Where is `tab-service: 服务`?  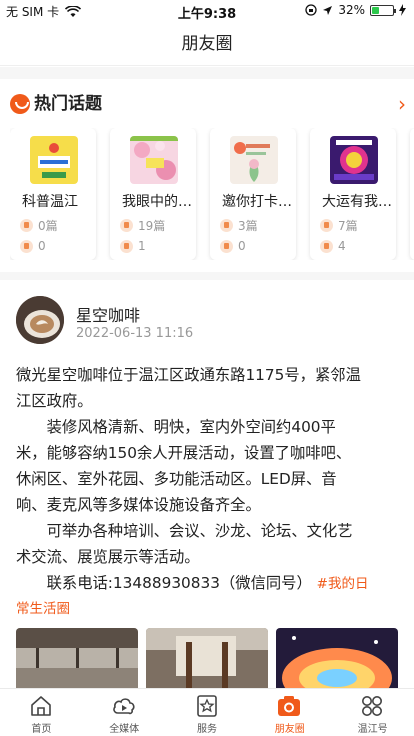 tab-service: 服务 is located at coordinates (207, 712).